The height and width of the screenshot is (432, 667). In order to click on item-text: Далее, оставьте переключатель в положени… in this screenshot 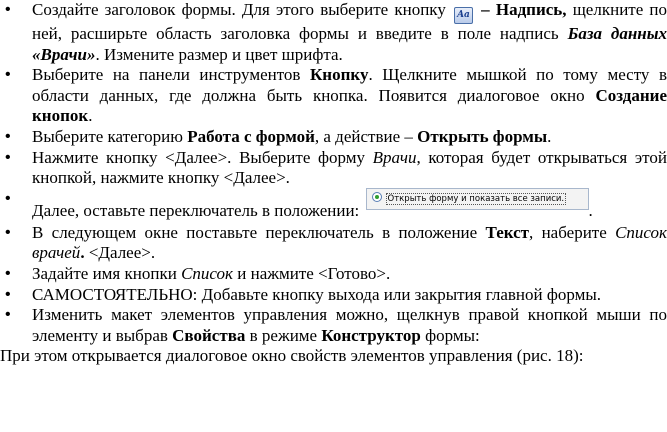, I will do `click(196, 210)`.